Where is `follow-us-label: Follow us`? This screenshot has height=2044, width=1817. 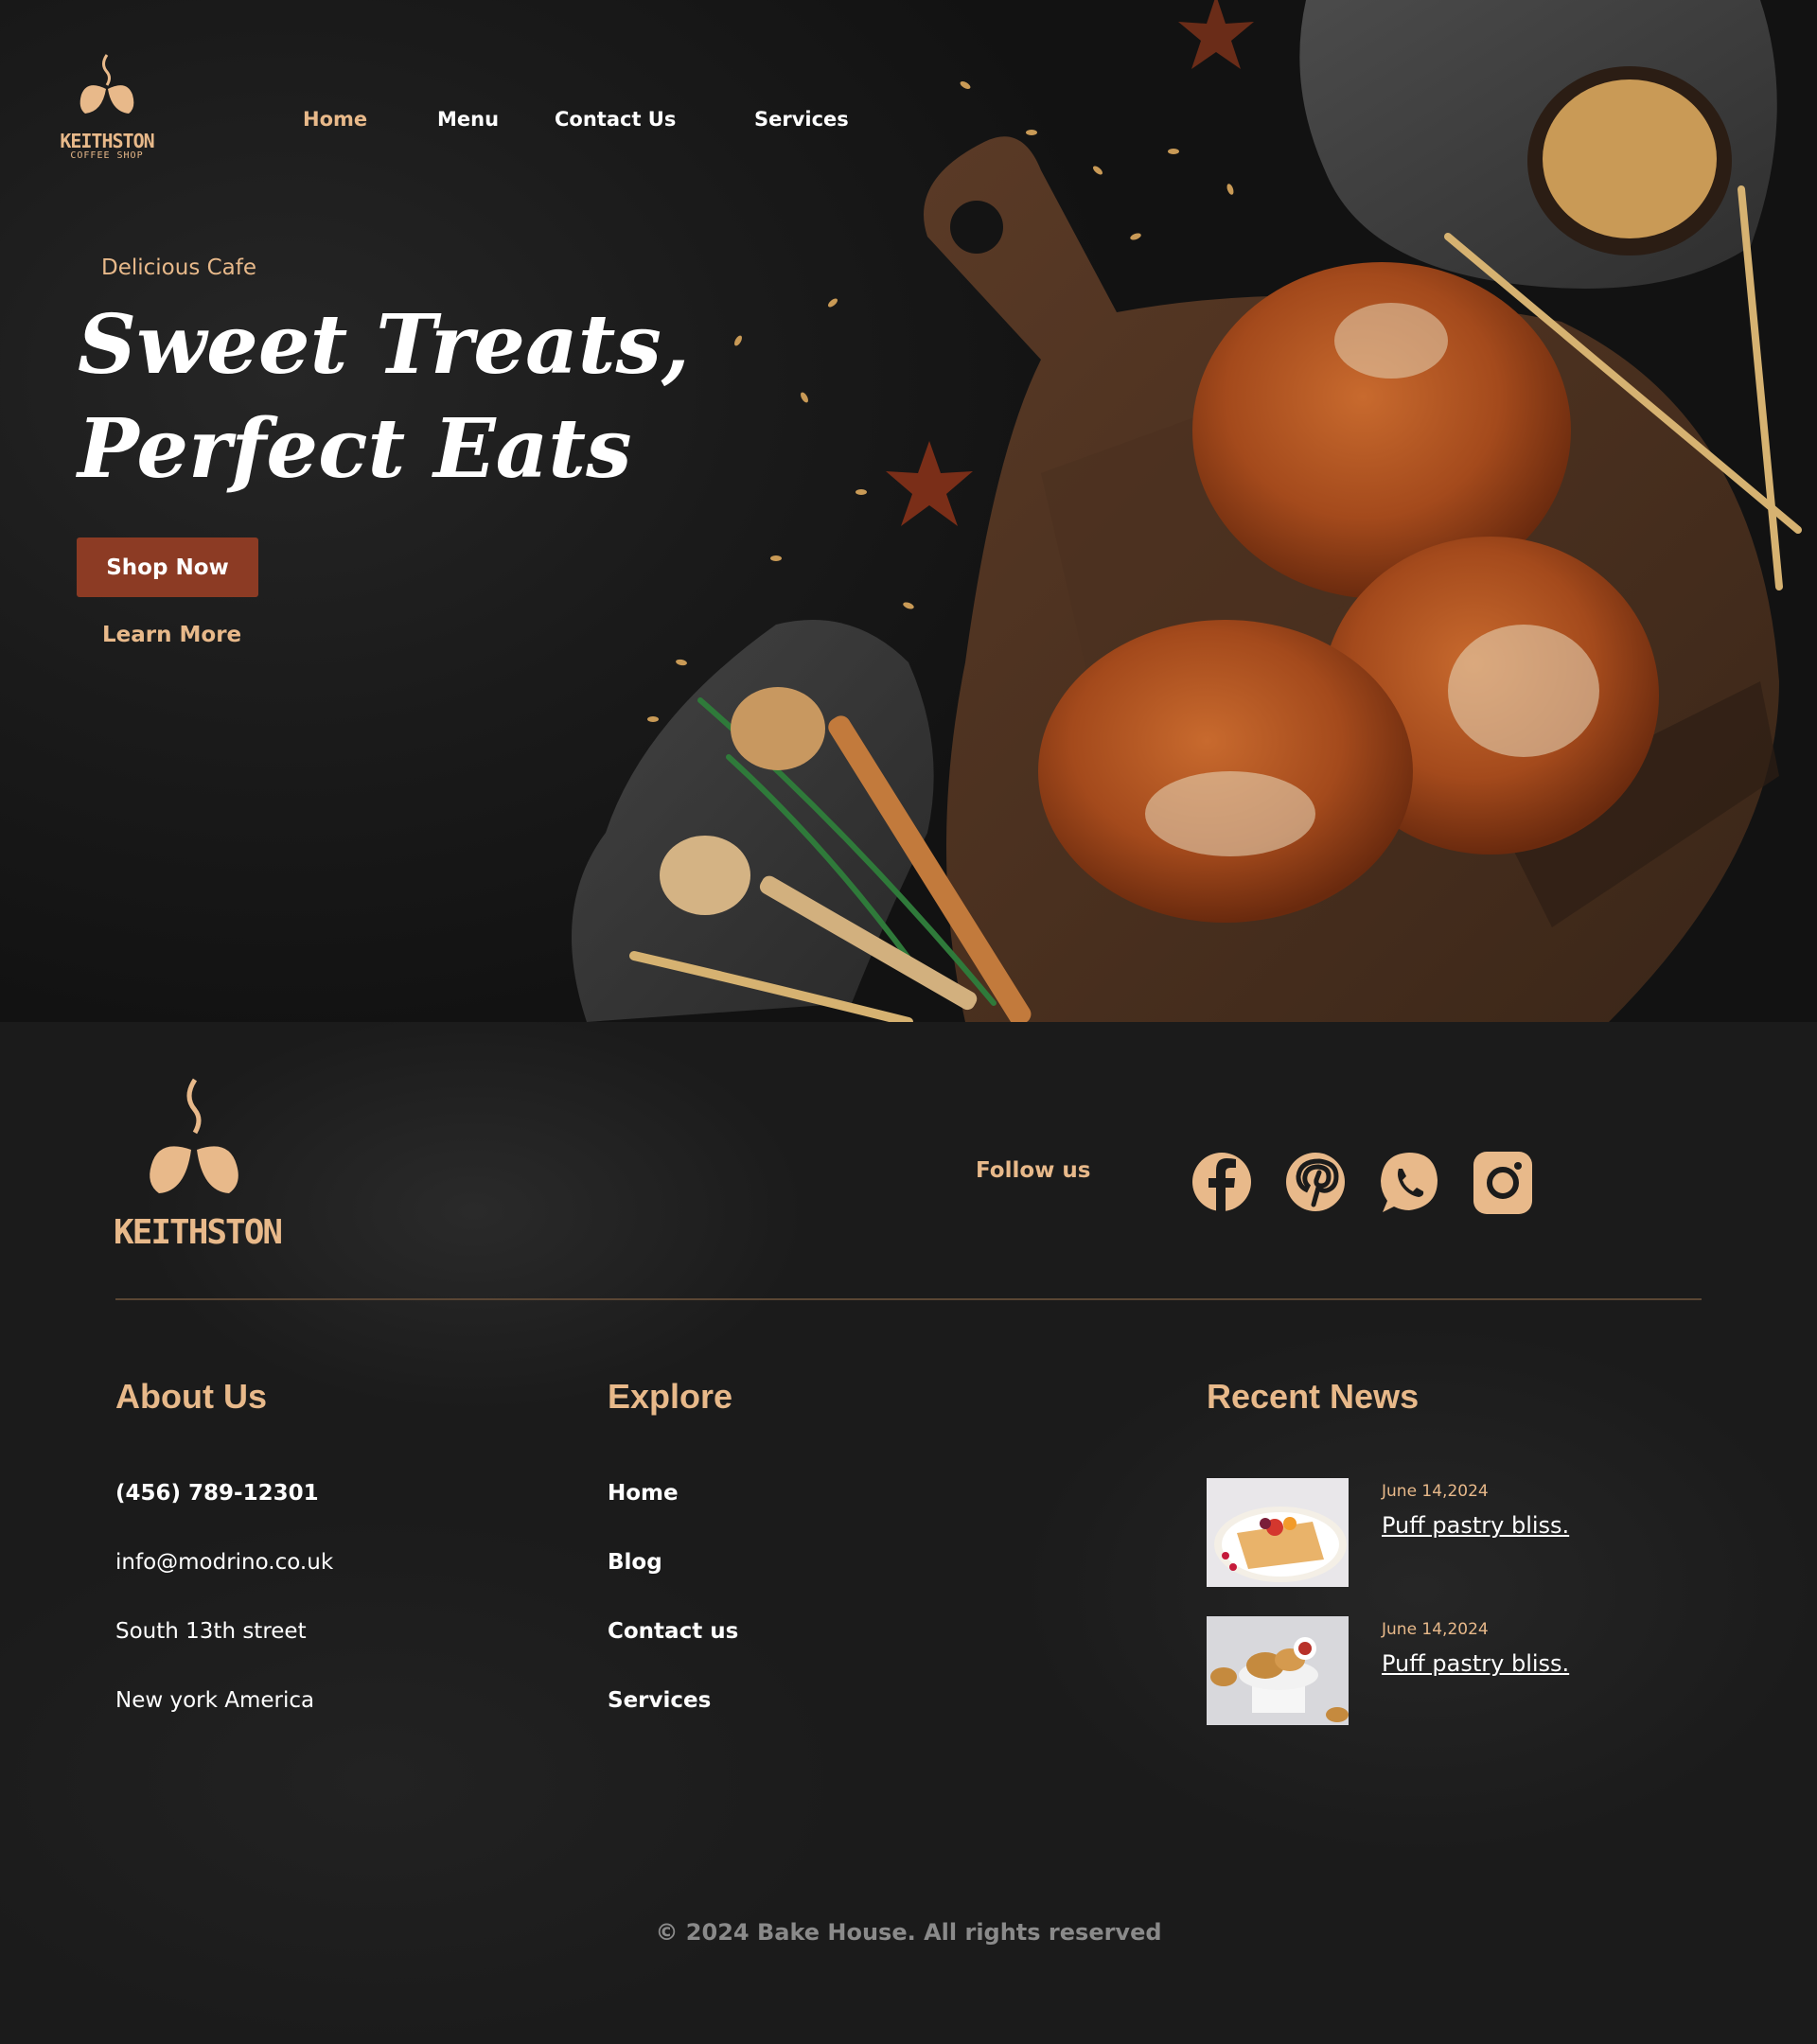 follow-us-label: Follow us is located at coordinates (1034, 1170).